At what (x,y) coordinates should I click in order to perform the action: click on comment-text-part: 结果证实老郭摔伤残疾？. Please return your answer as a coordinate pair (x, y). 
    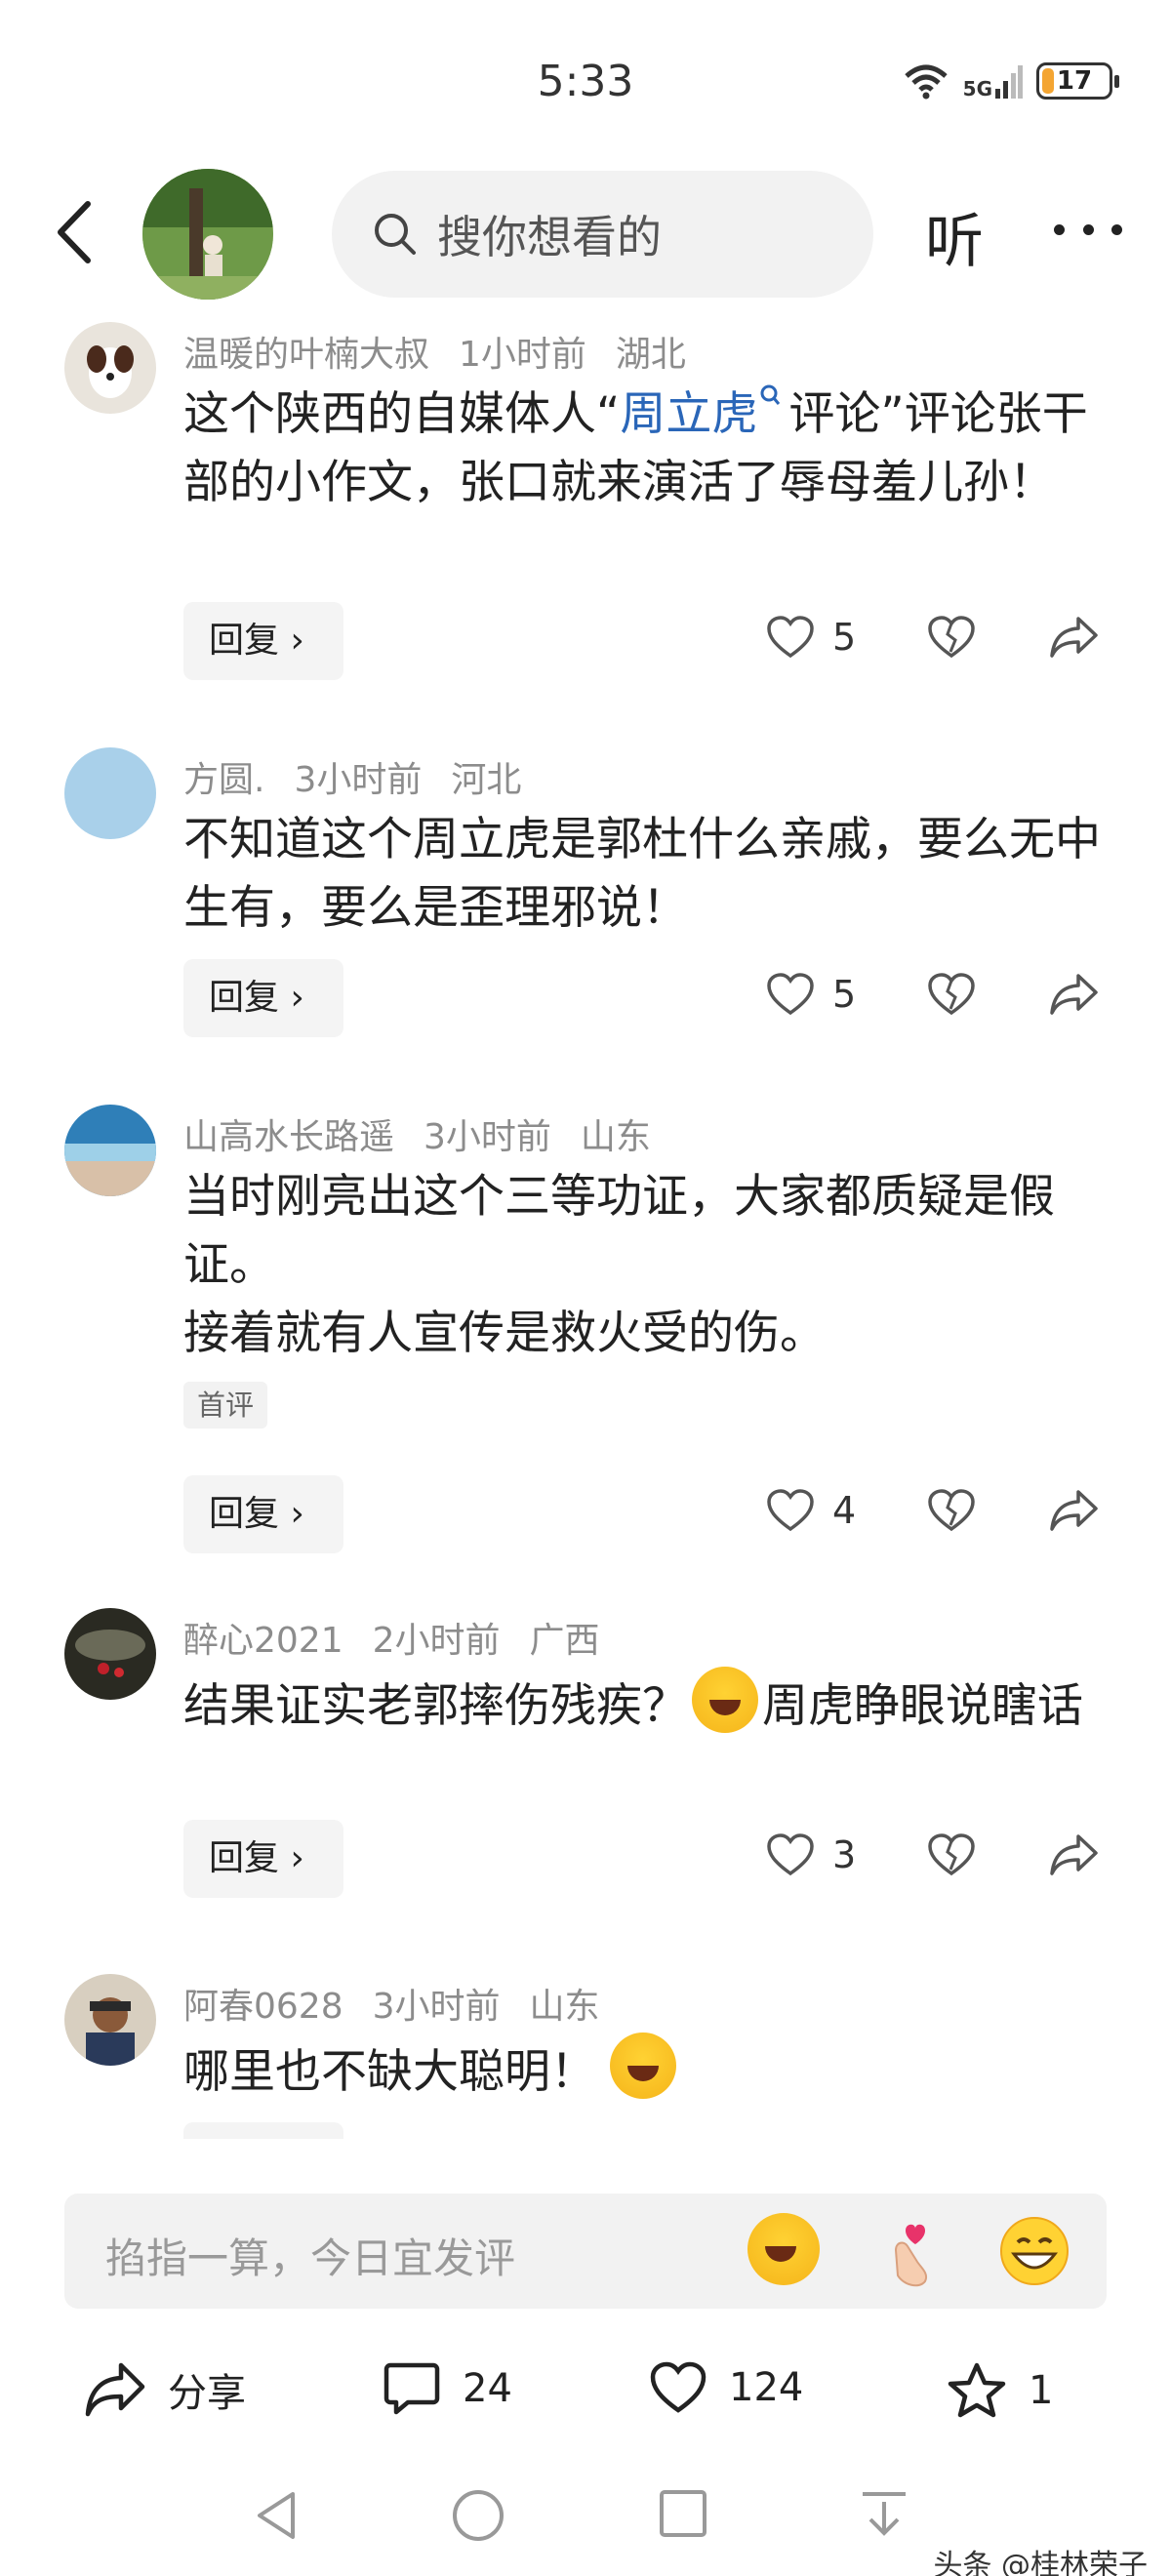
    Looking at the image, I should click on (435, 1706).